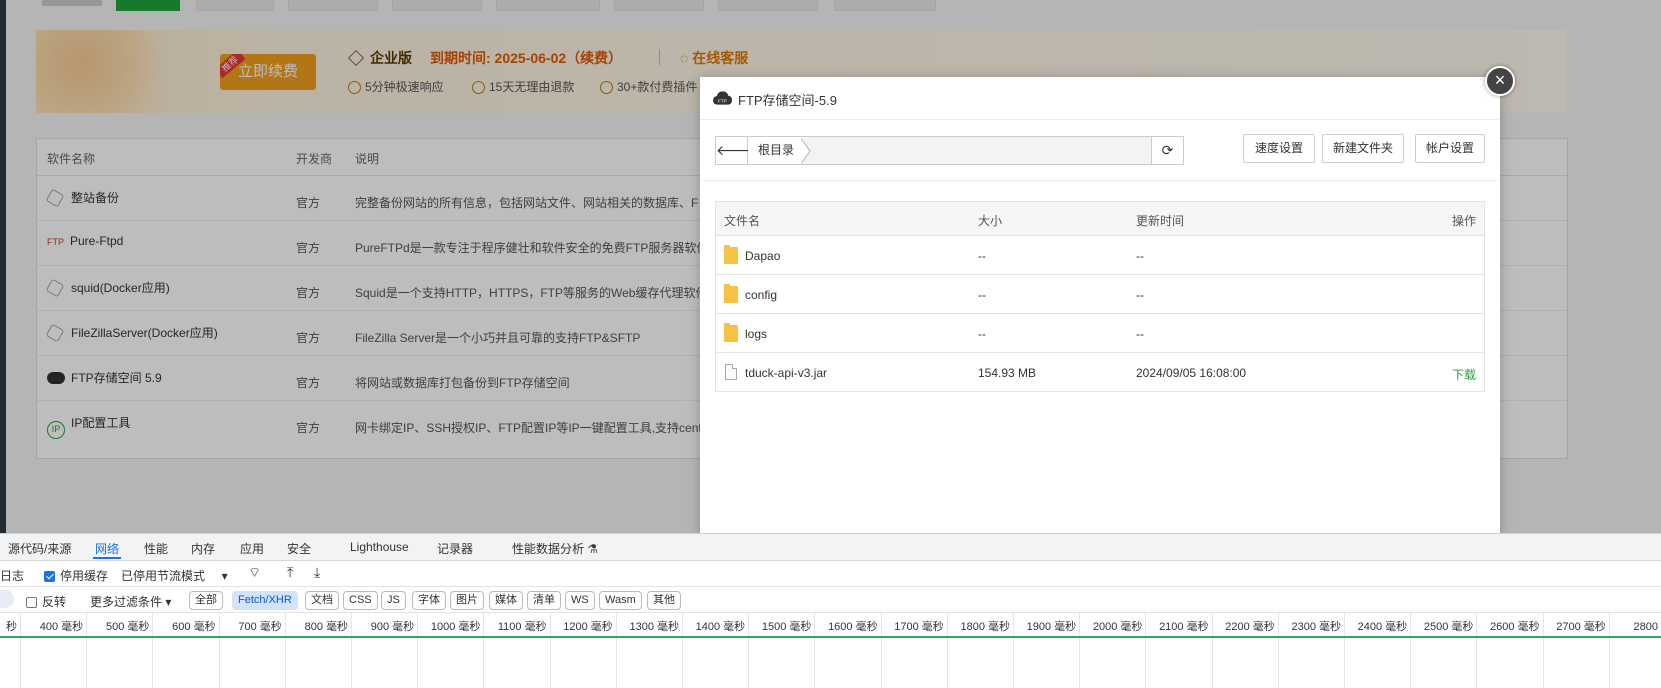 The width and height of the screenshot is (1661, 688). I want to click on file-name: Dapao, so click(762, 256).